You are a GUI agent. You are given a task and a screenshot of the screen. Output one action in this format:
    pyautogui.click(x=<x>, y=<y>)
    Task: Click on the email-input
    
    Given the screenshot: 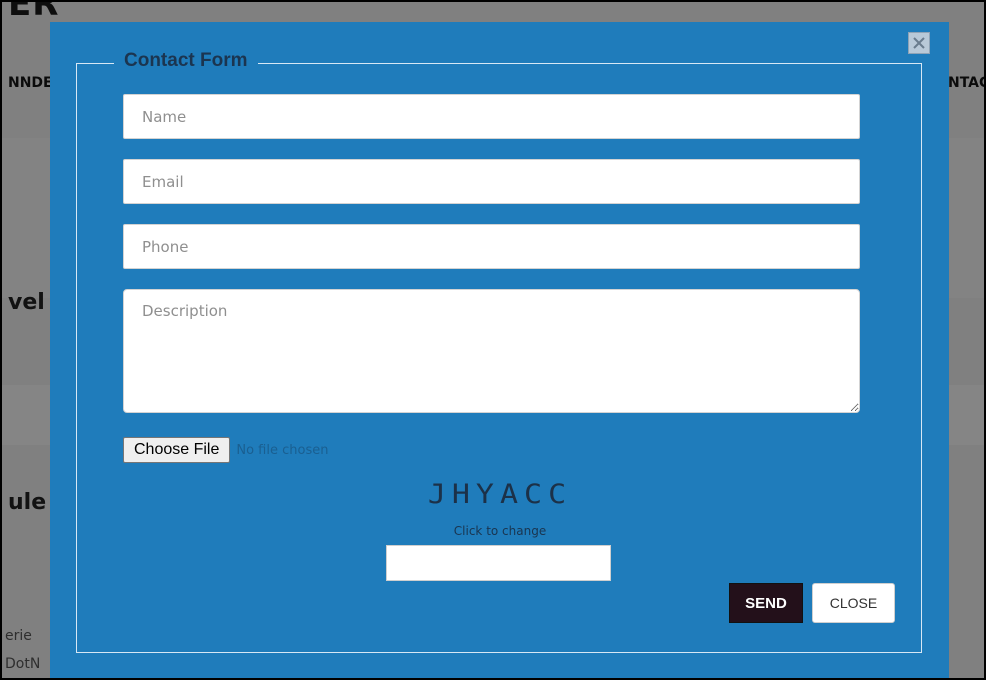 What is the action you would take?
    pyautogui.click(x=491, y=181)
    